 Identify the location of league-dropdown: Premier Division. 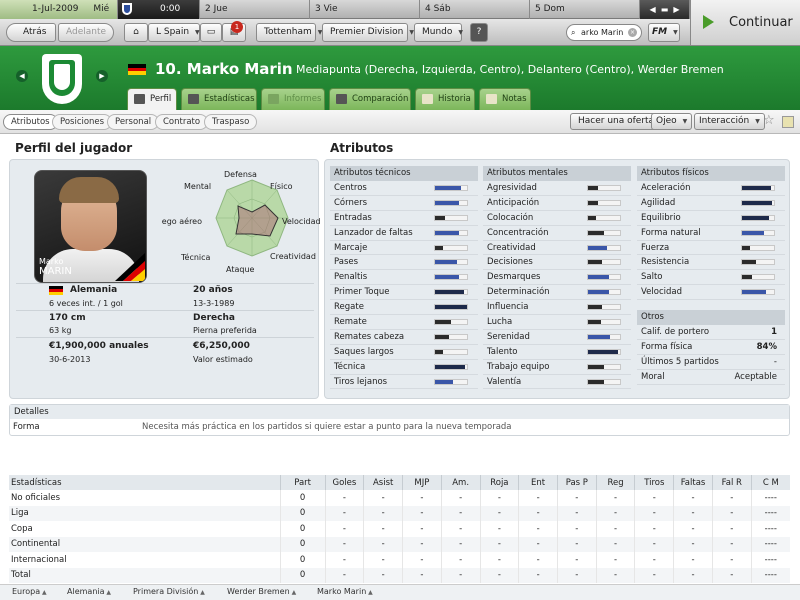
(365, 32).